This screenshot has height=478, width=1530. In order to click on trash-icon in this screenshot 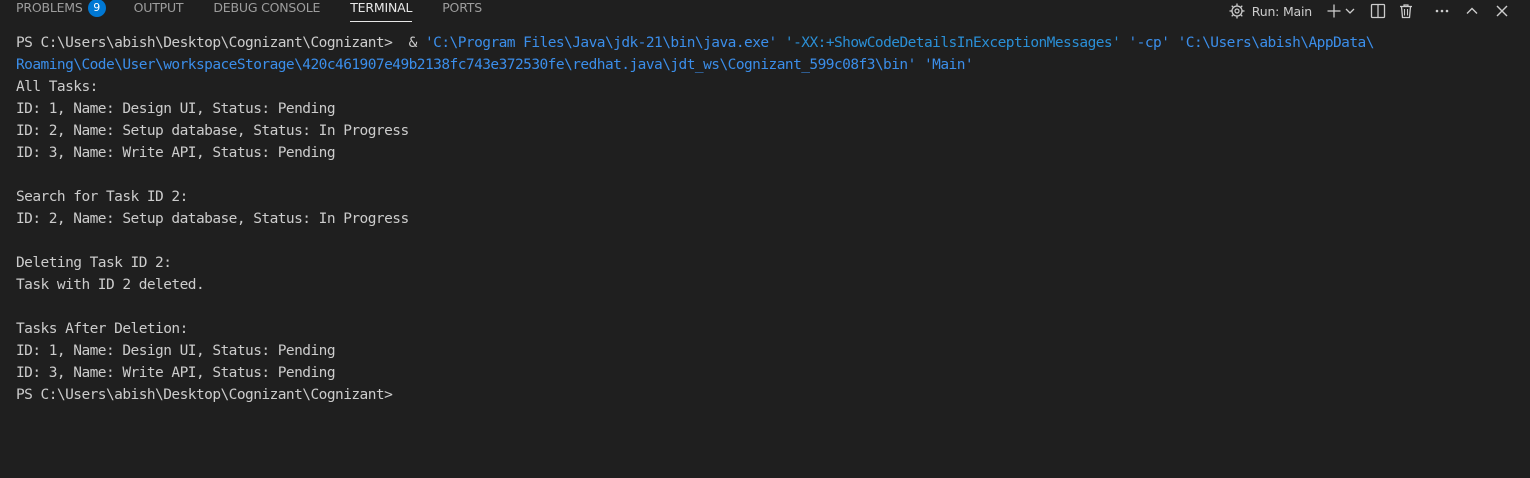, I will do `click(1406, 11)`.